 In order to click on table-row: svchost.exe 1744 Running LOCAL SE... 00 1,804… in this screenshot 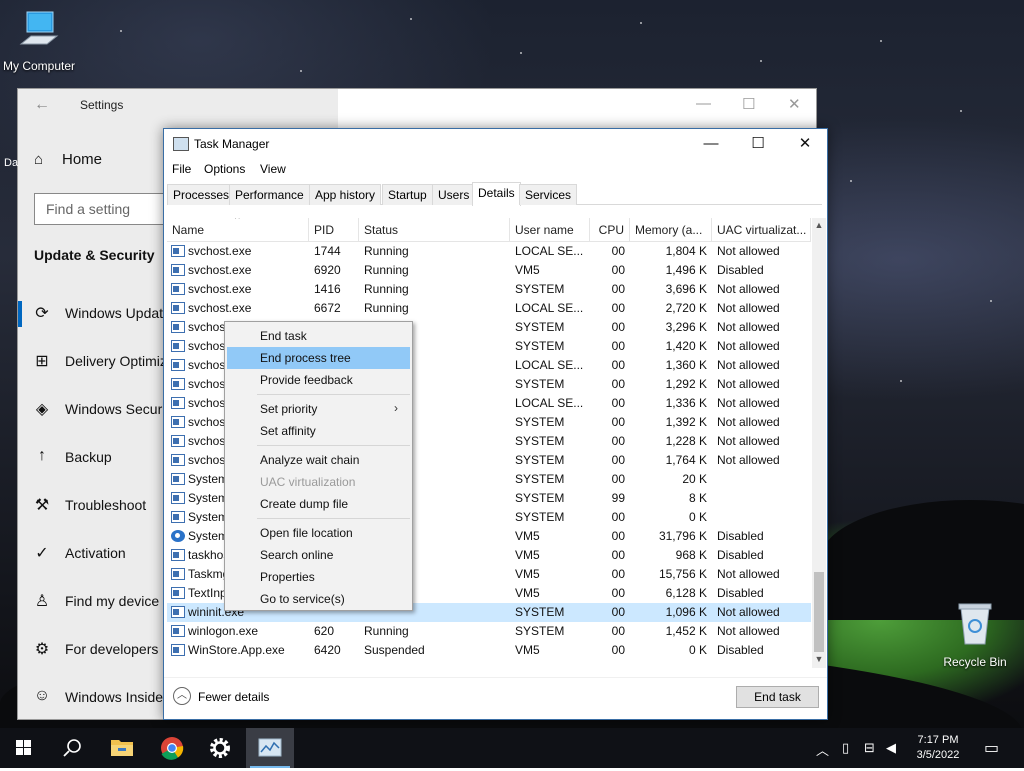, I will do `click(489, 251)`.